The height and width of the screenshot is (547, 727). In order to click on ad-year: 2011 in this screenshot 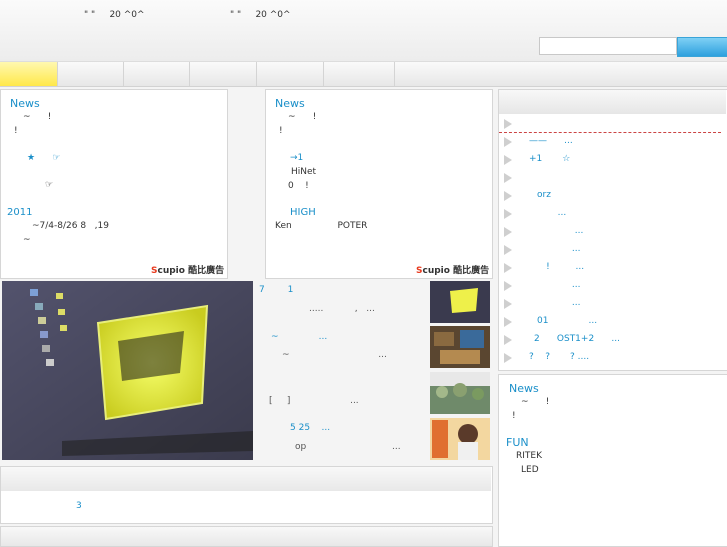, I will do `click(19, 212)`.